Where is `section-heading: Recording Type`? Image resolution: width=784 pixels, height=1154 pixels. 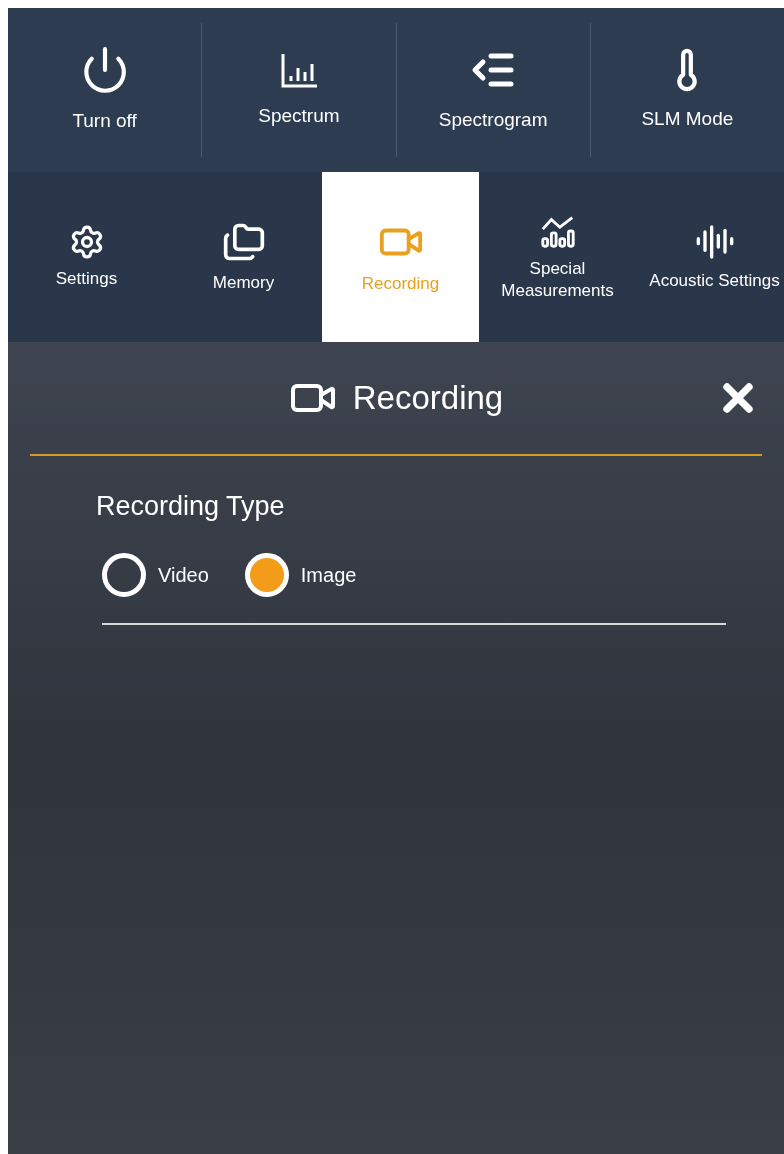 section-heading: Recording Type is located at coordinates (191, 506).